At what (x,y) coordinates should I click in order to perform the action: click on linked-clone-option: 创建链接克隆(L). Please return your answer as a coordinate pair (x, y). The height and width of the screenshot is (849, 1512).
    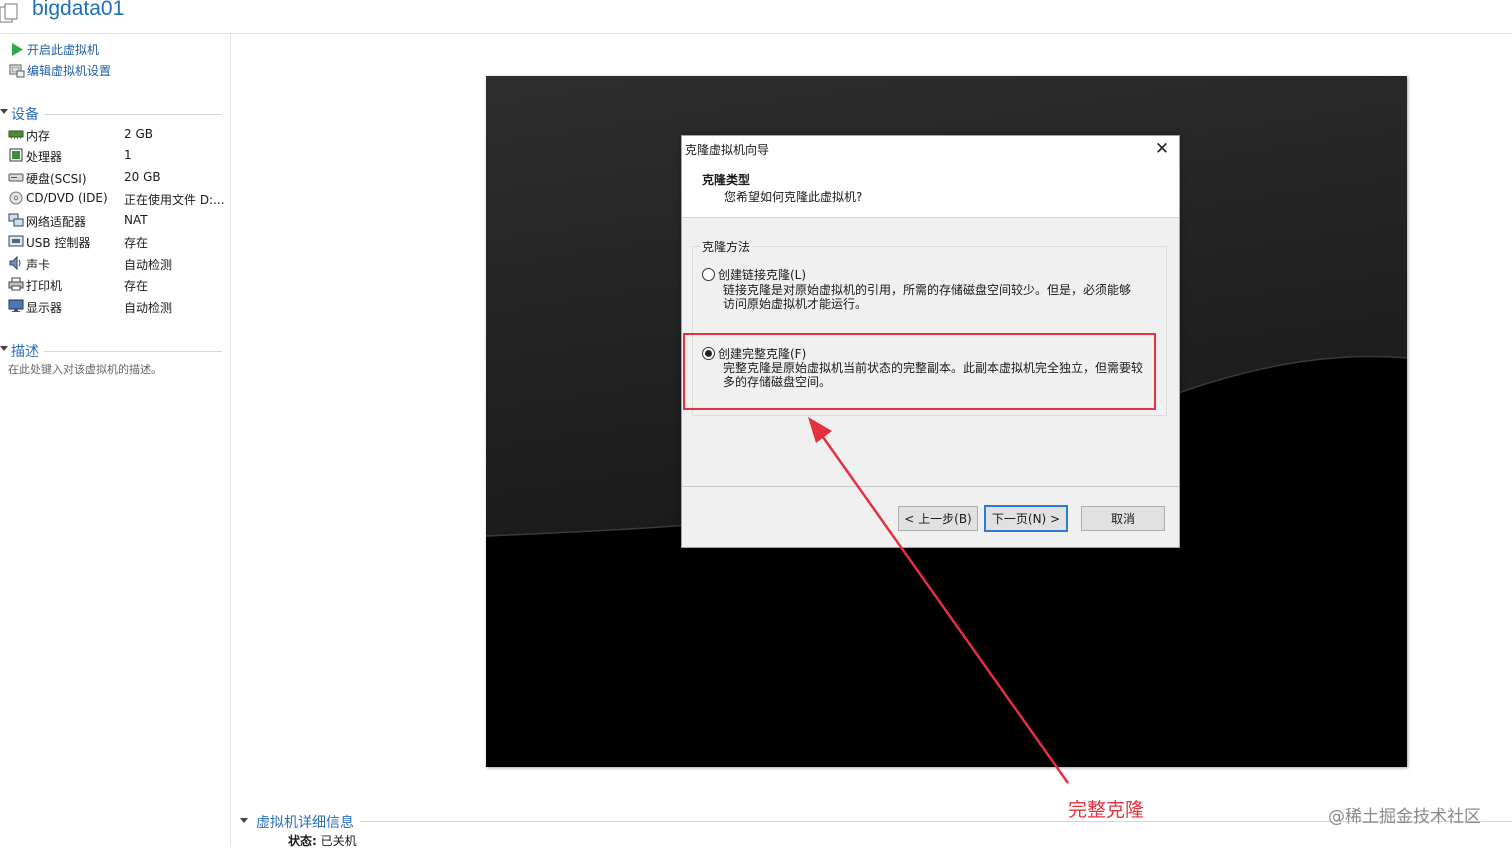
    Looking at the image, I should click on (754, 274).